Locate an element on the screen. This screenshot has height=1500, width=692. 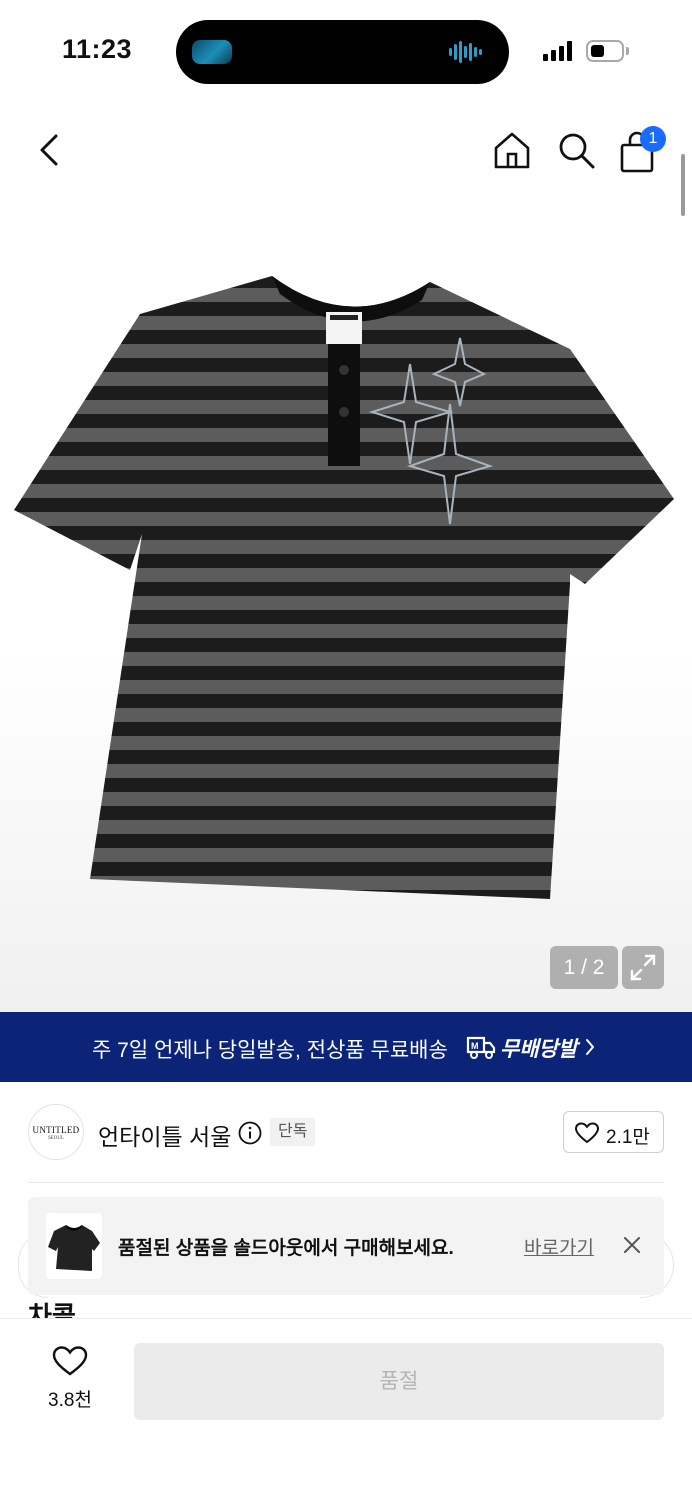
scroll-indicator is located at coordinates (683, 185).